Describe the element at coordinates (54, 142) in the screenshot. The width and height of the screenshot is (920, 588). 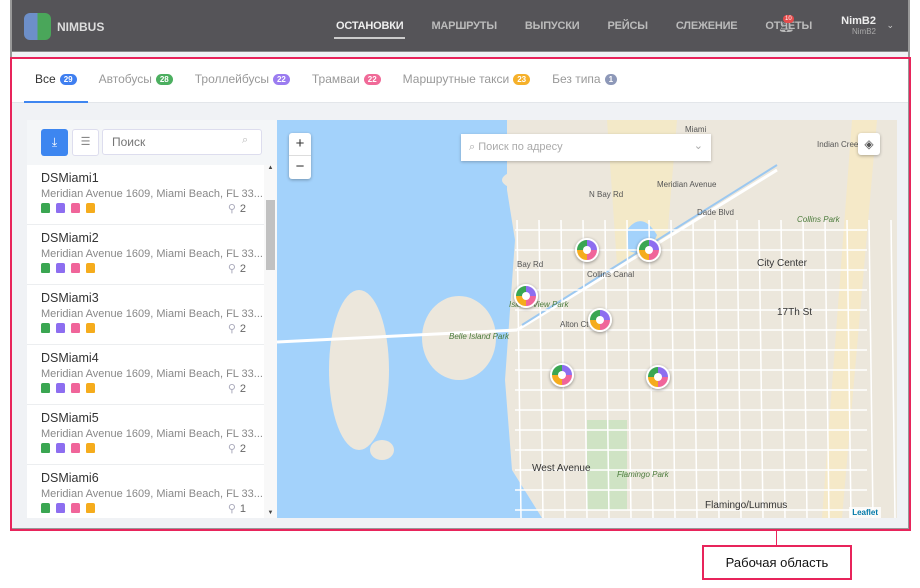
I see `import-button: ⤓` at that location.